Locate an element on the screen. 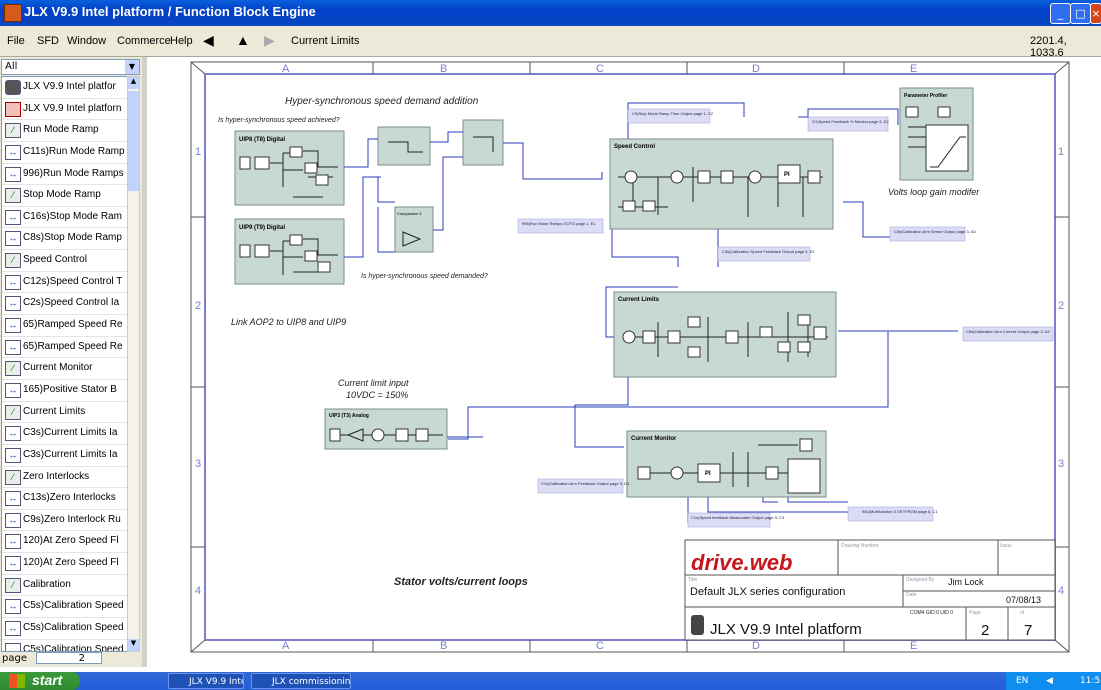 This screenshot has width=1101, height=690. panel-splitter is located at coordinates (144, 362).